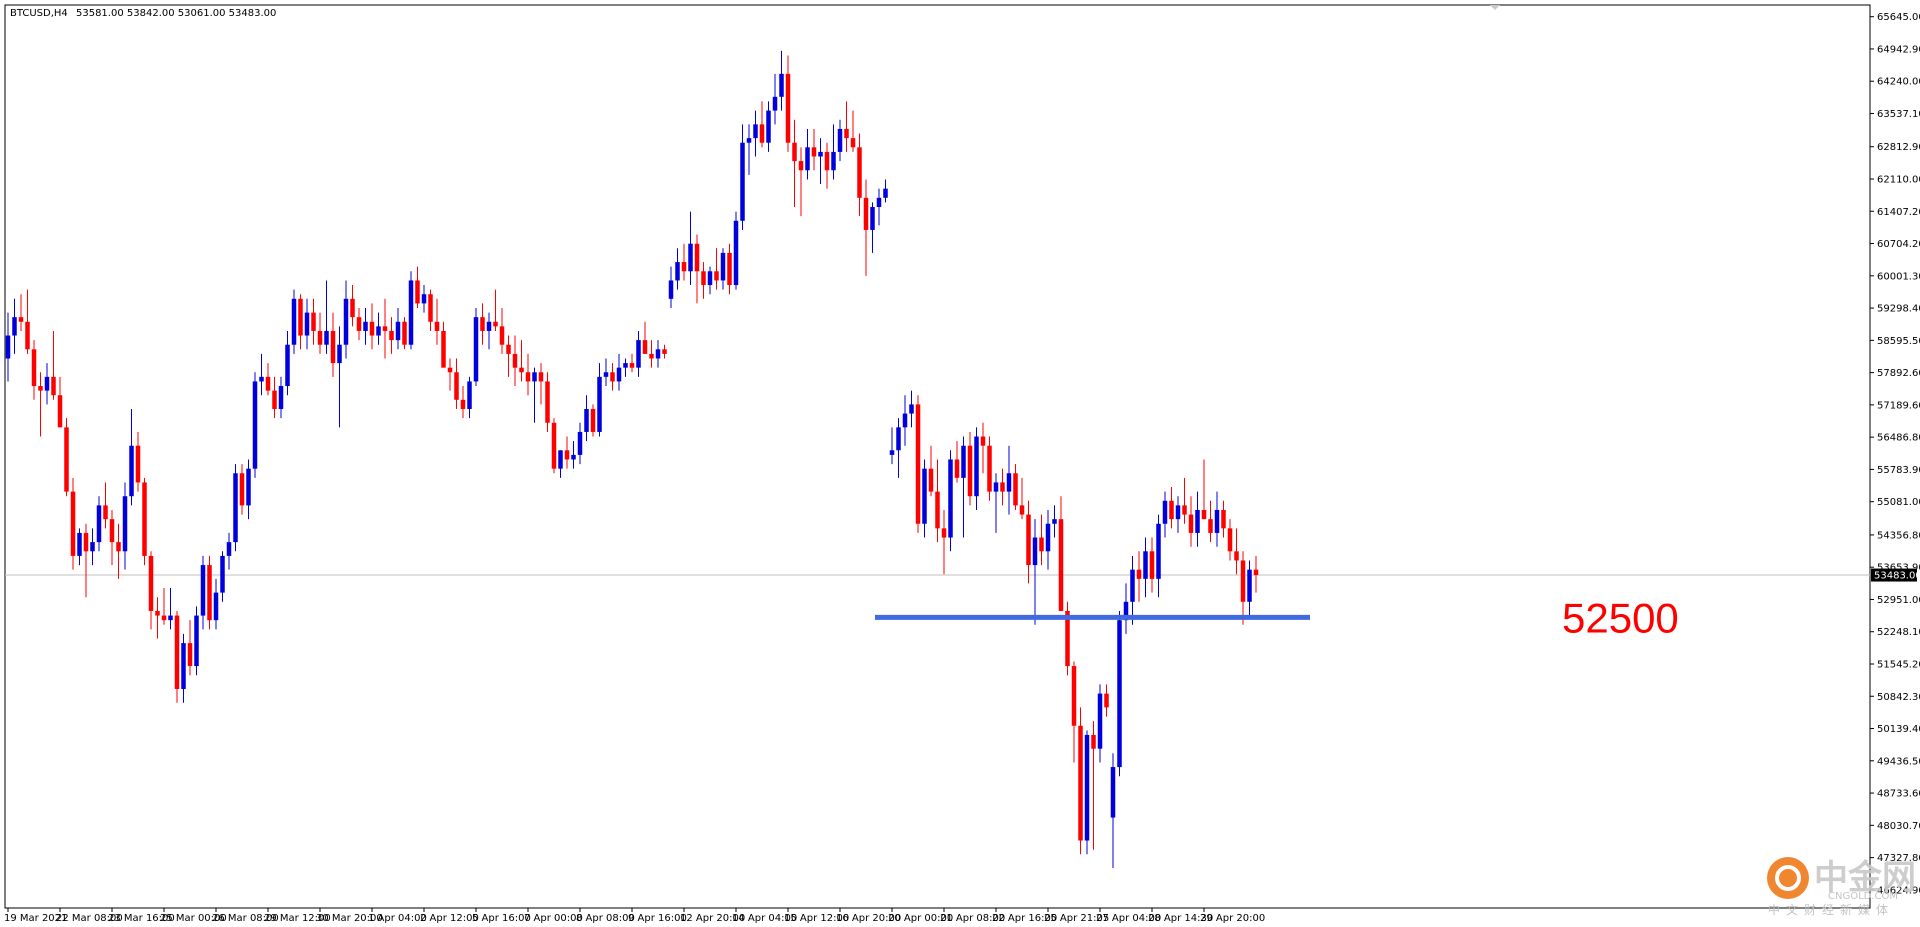 The height and width of the screenshot is (927, 1920). What do you see at coordinates (1898, 114) in the screenshot?
I see `y-tick-label: 63537.10` at bounding box center [1898, 114].